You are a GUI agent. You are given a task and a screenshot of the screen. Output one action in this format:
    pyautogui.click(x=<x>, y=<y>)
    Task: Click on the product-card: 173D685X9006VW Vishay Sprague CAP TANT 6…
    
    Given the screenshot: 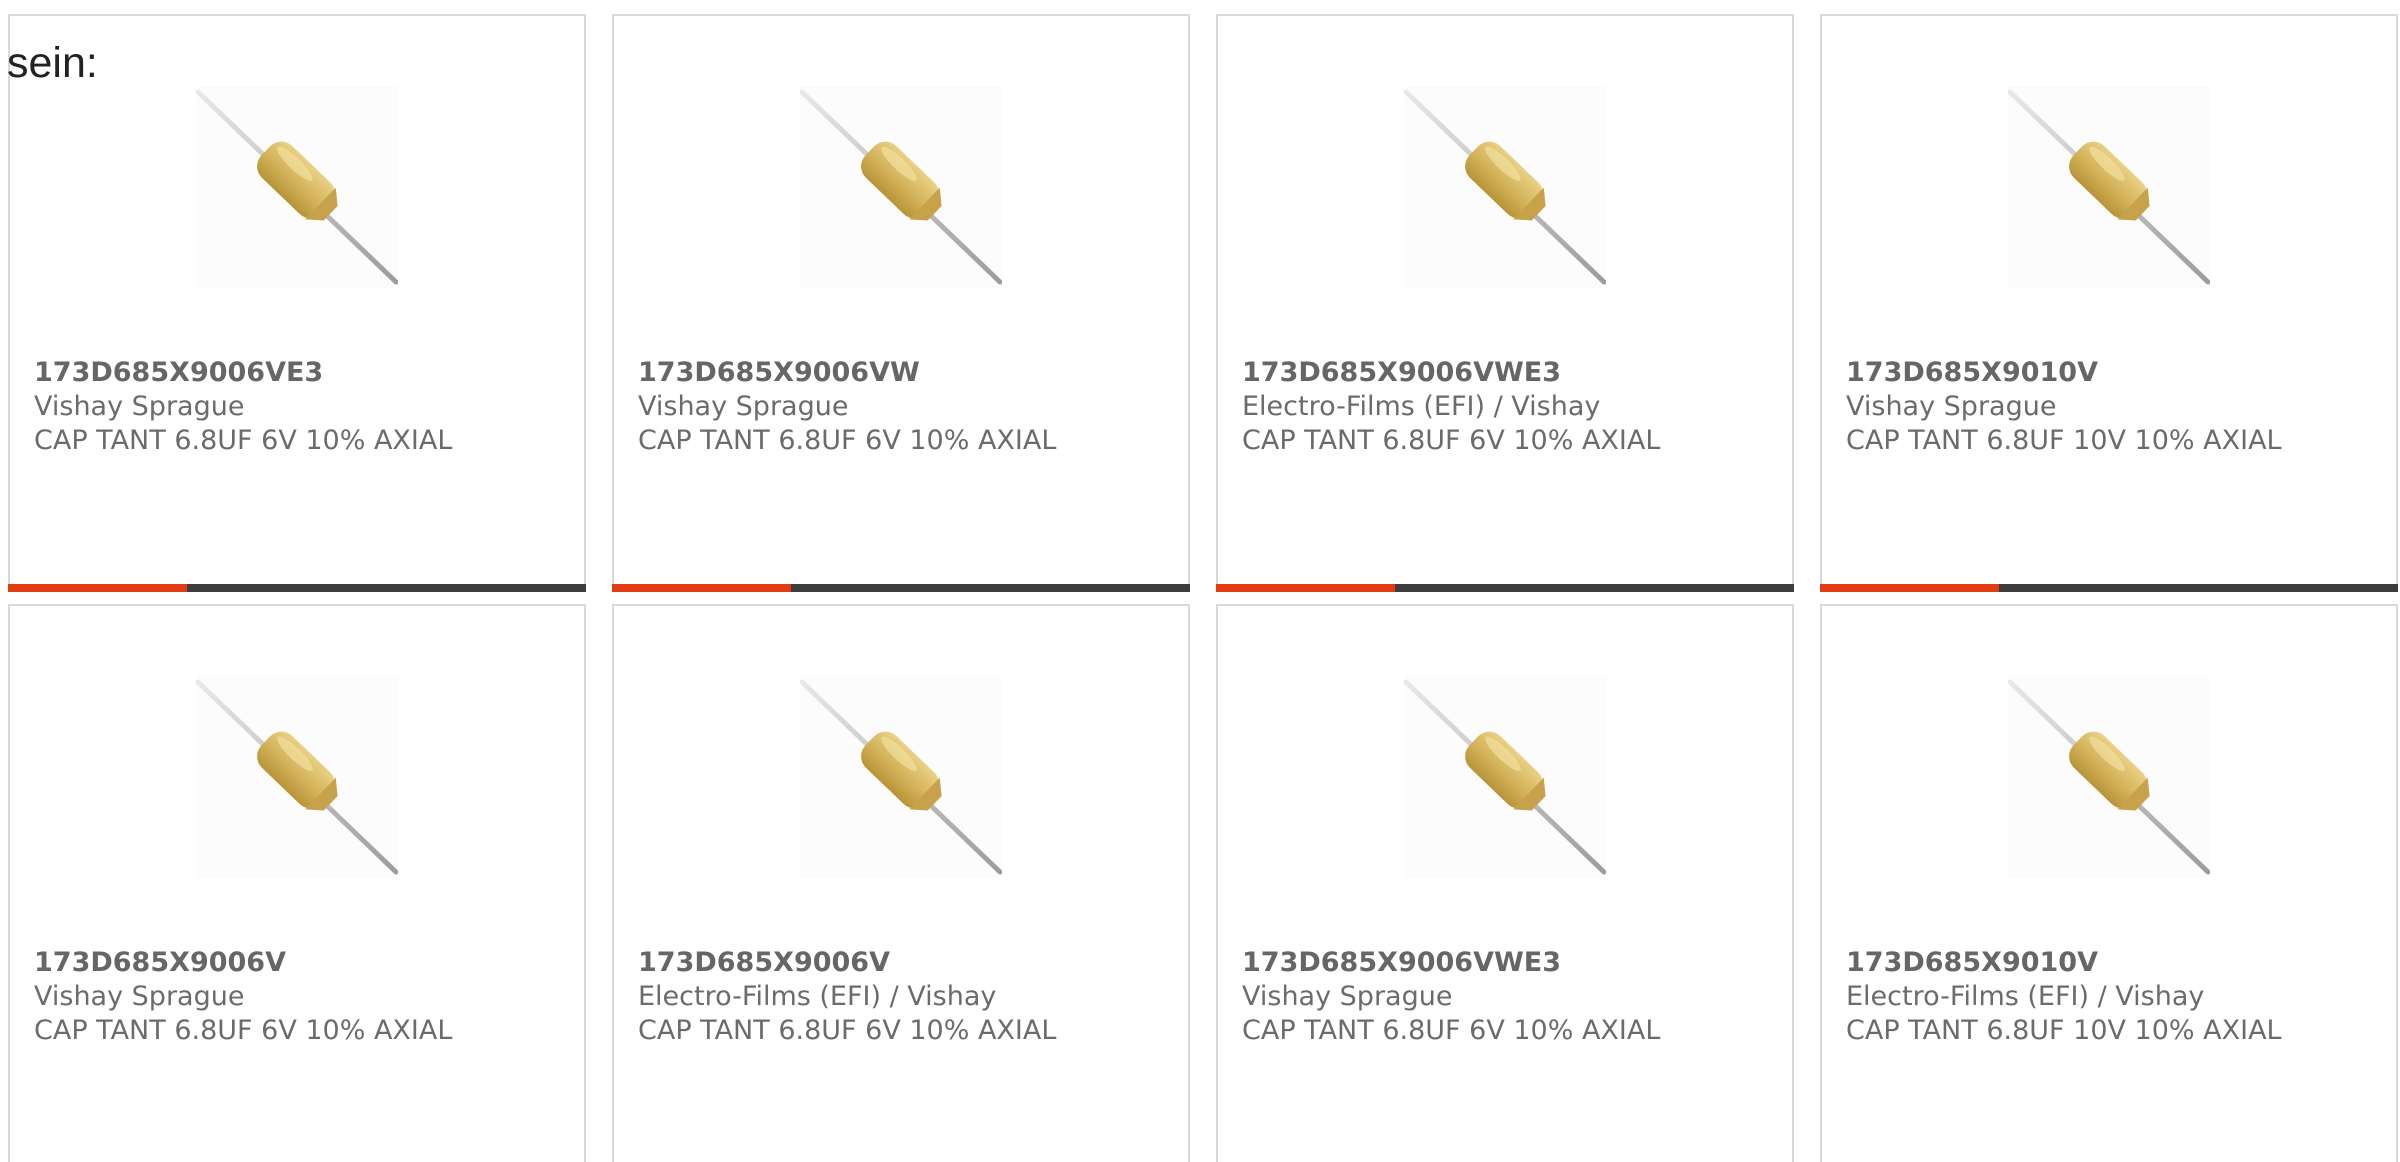 What is the action you would take?
    pyautogui.click(x=901, y=303)
    